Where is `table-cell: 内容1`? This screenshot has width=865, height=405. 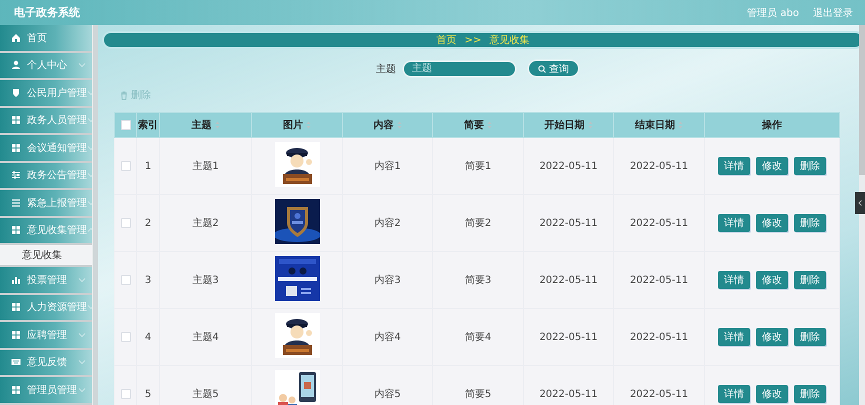
table-cell: 内容1 is located at coordinates (387, 166).